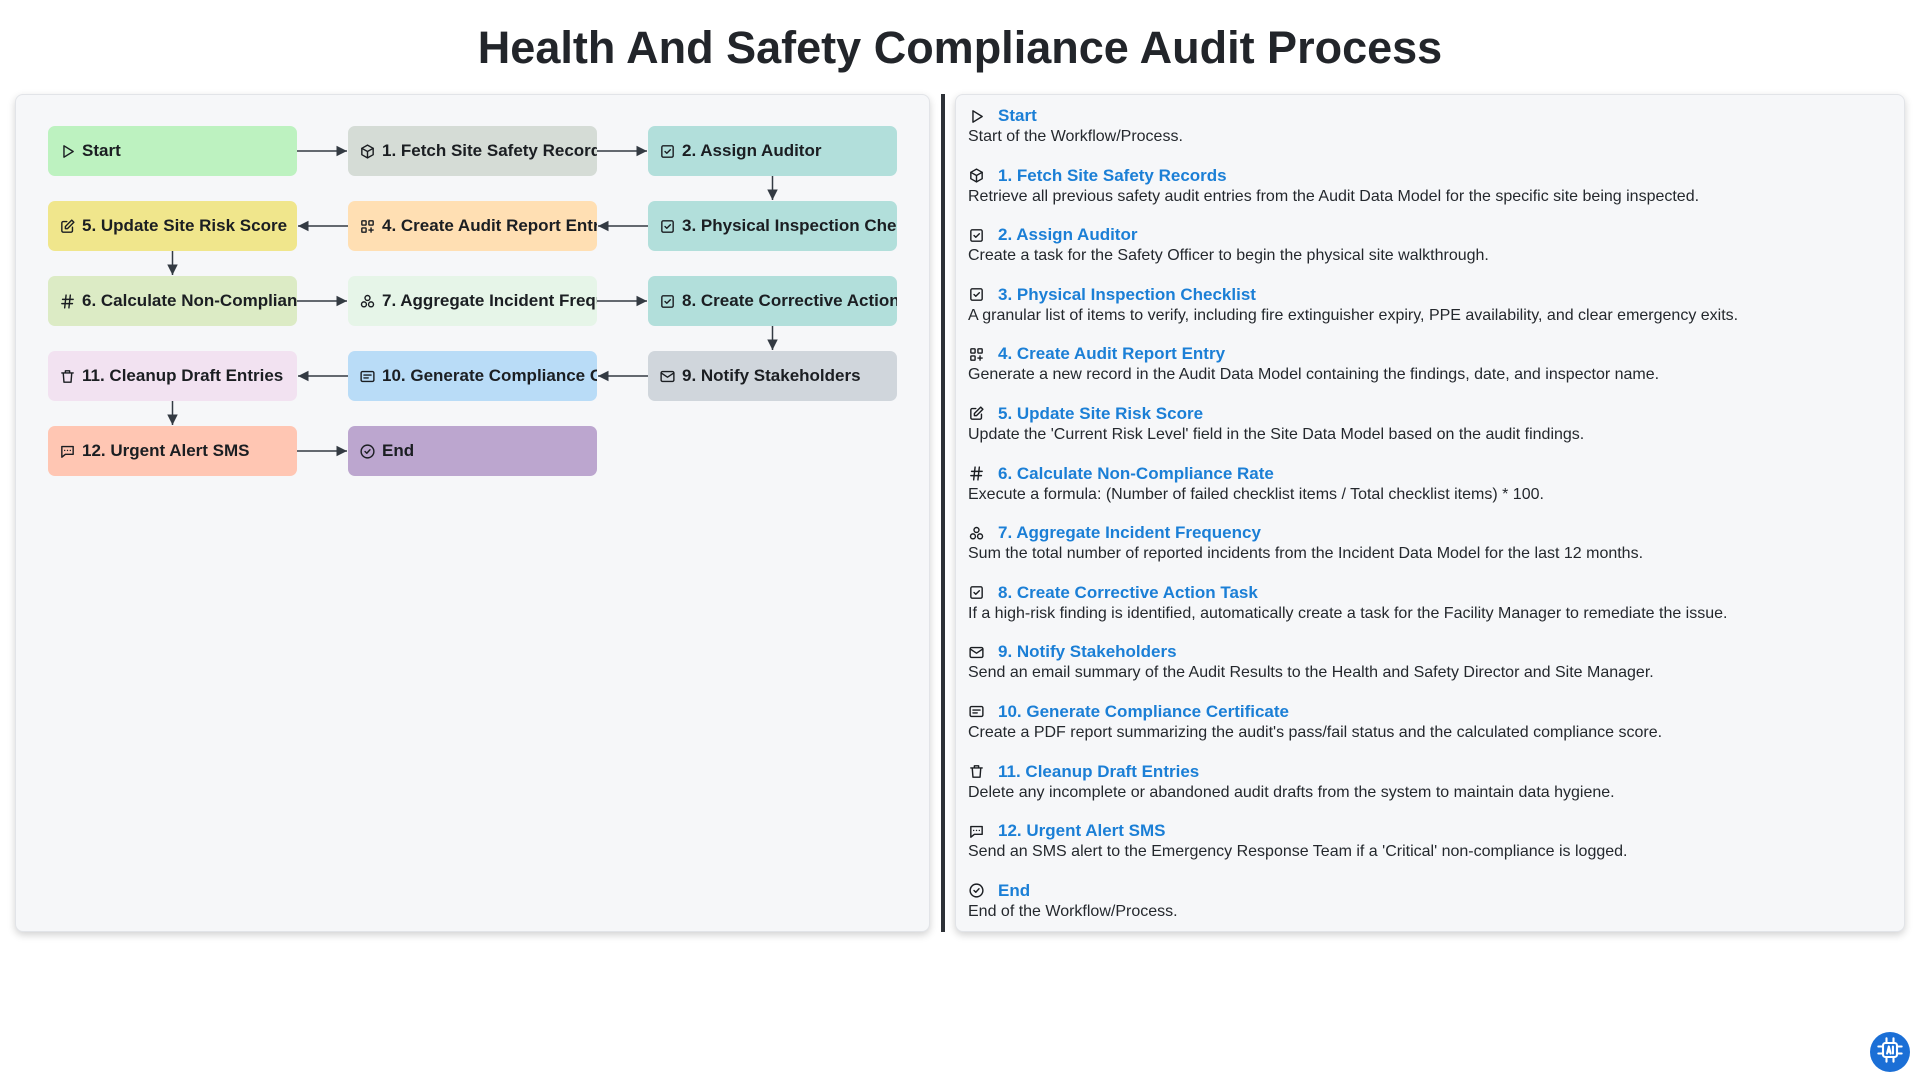  What do you see at coordinates (1082, 831) in the screenshot?
I see `step-title-link: 12. Urgent Alert SMS` at bounding box center [1082, 831].